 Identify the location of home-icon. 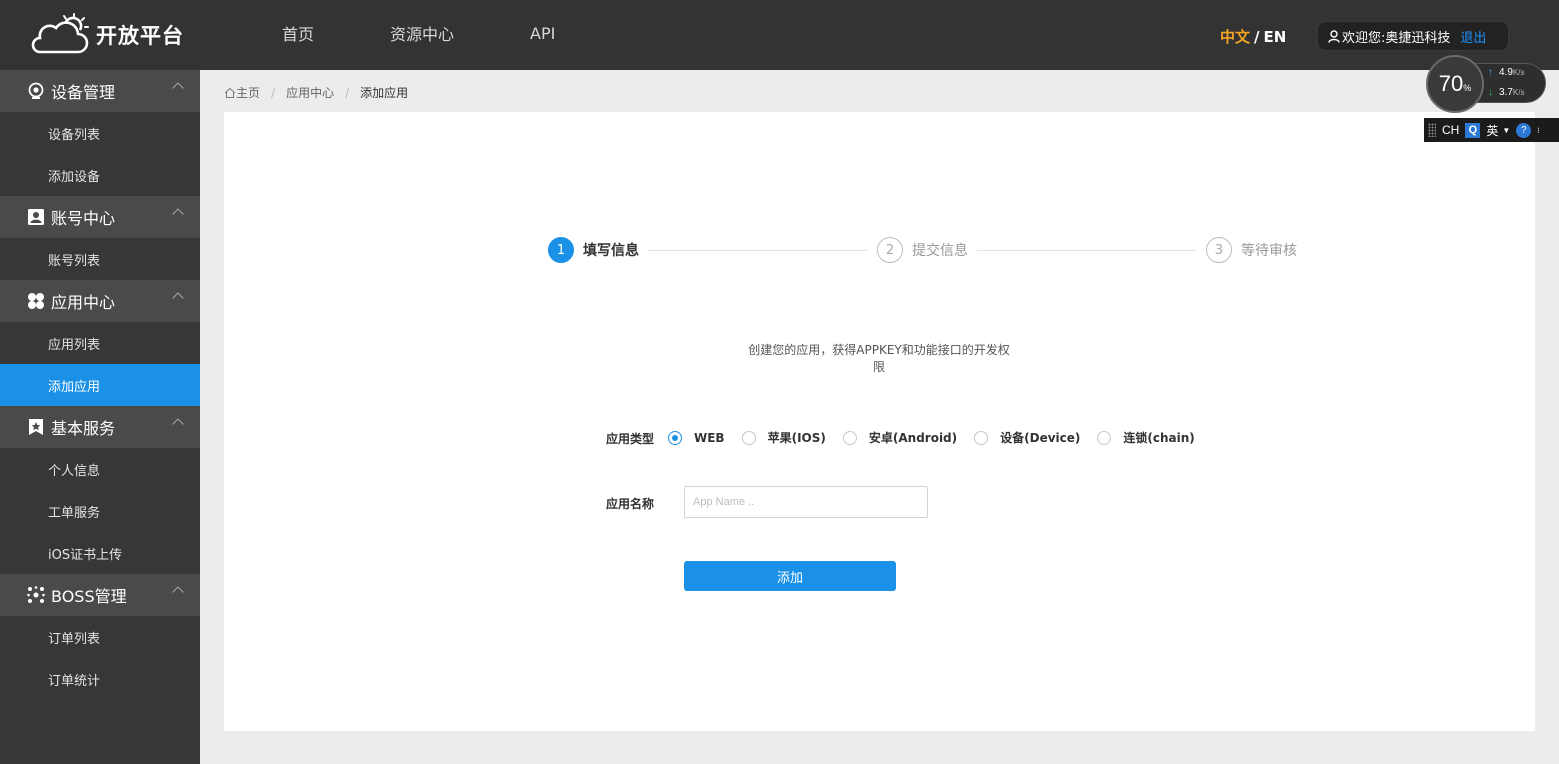
(230, 92).